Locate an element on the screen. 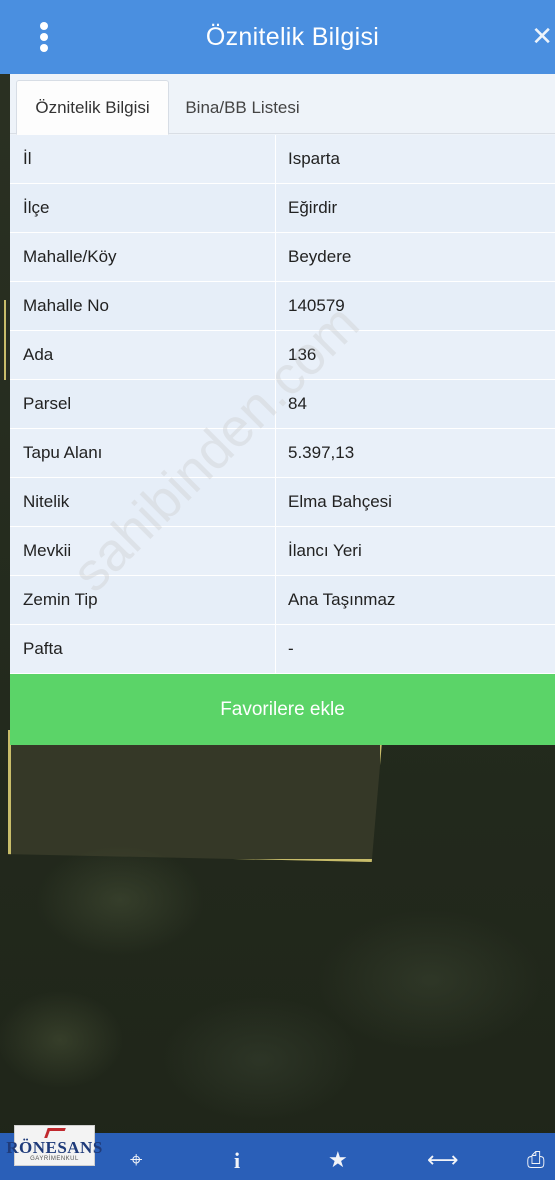  table-row: Tapu Alanı 5.397,13 is located at coordinates (282, 453).